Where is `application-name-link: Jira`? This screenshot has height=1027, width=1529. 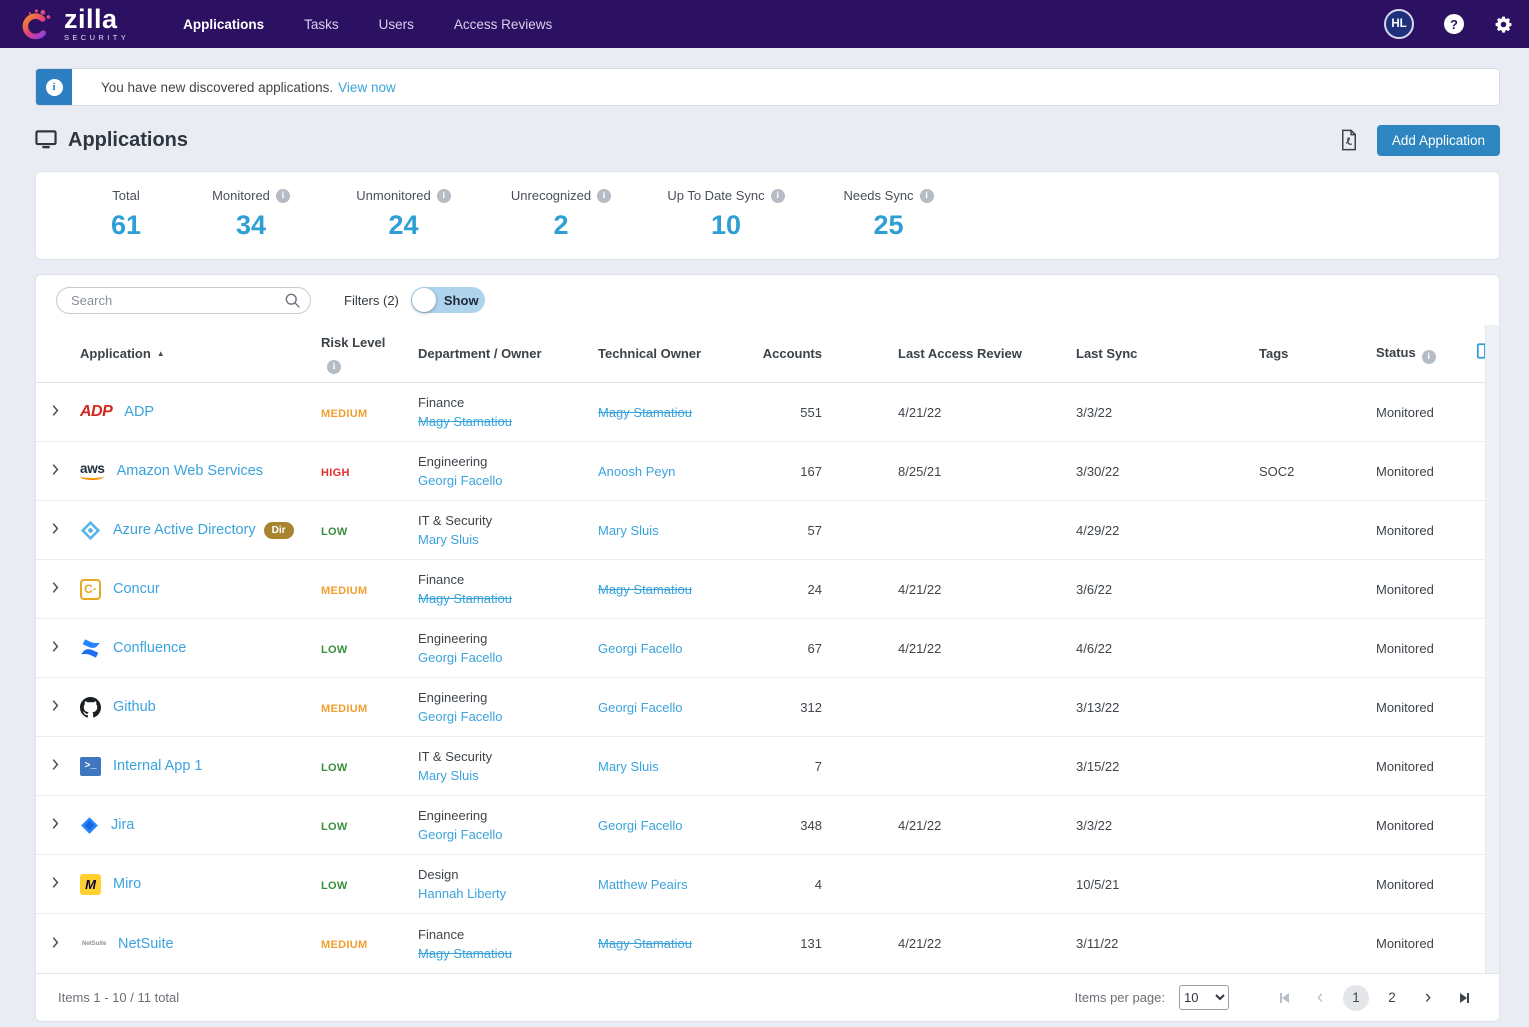
application-name-link: Jira is located at coordinates (122, 825).